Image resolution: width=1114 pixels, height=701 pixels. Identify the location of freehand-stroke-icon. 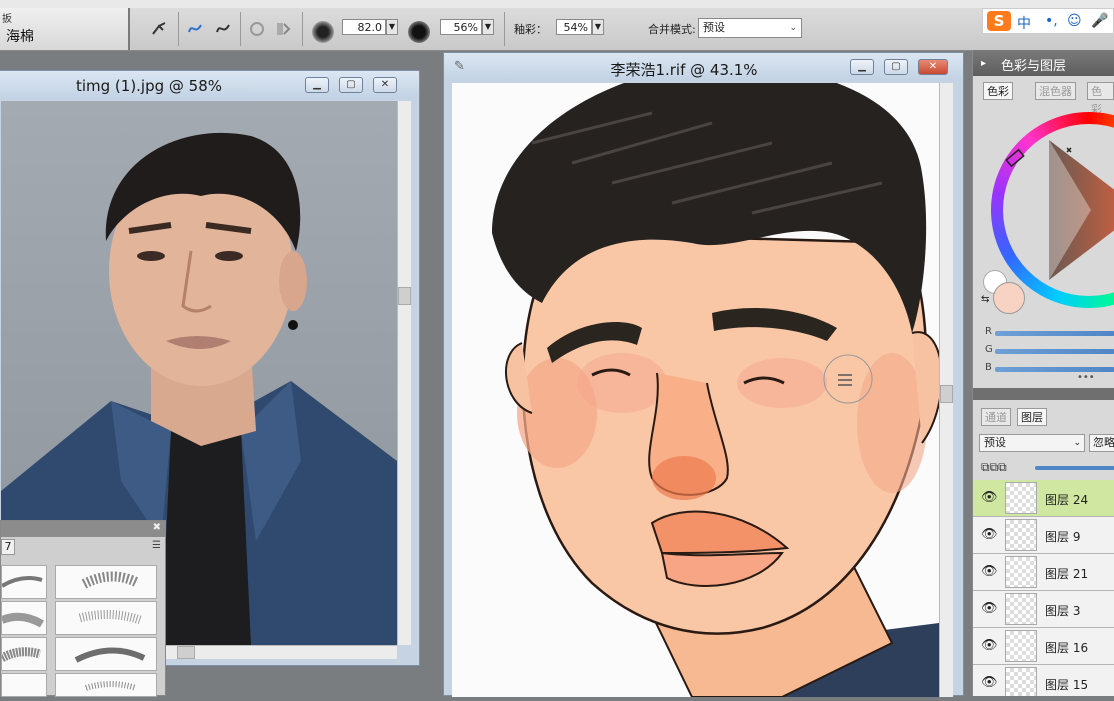
(195, 29).